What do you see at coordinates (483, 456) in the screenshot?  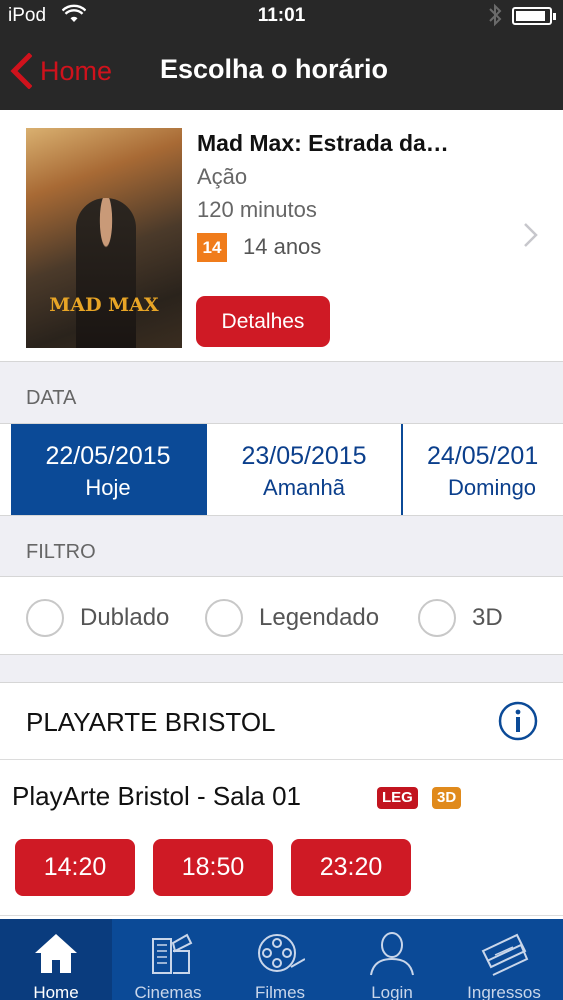 I see `date-option-date: 24/05/201` at bounding box center [483, 456].